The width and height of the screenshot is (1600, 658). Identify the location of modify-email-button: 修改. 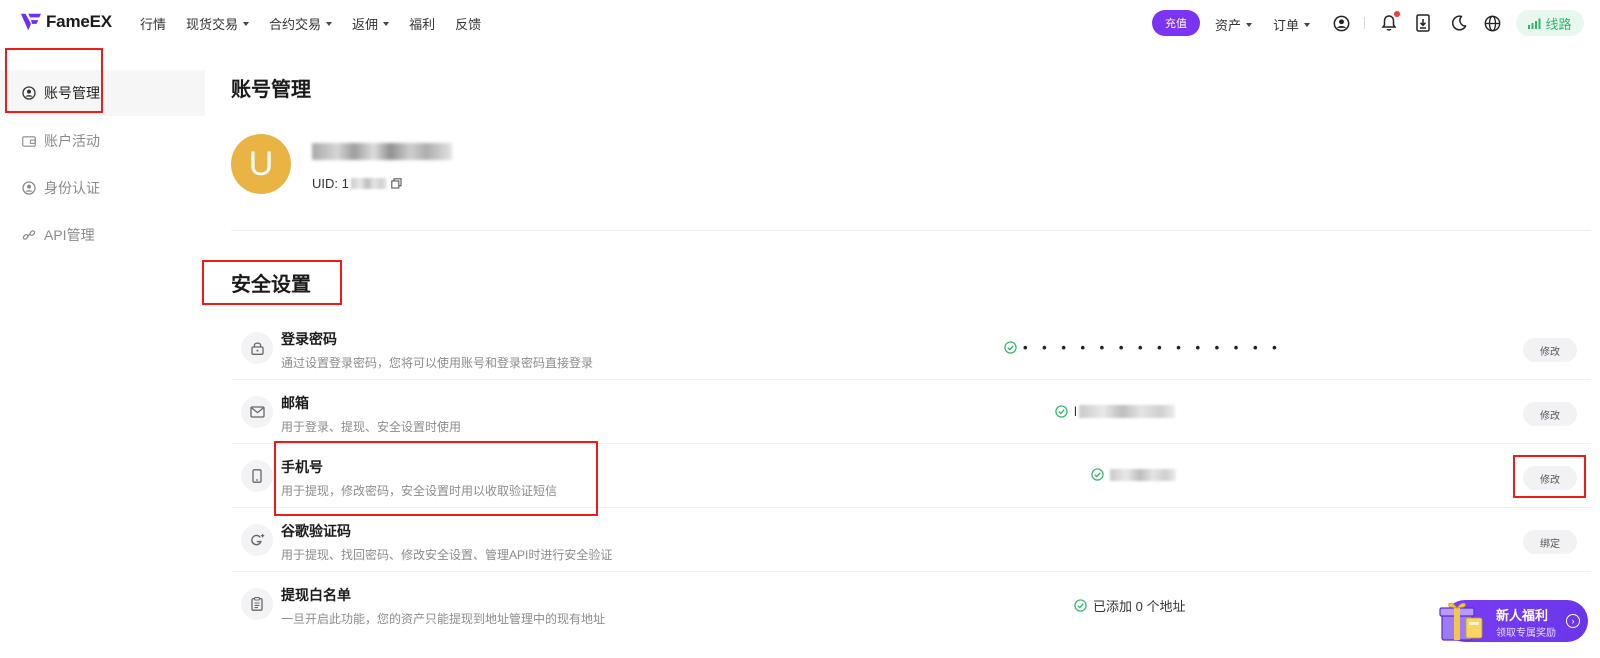
(1550, 414).